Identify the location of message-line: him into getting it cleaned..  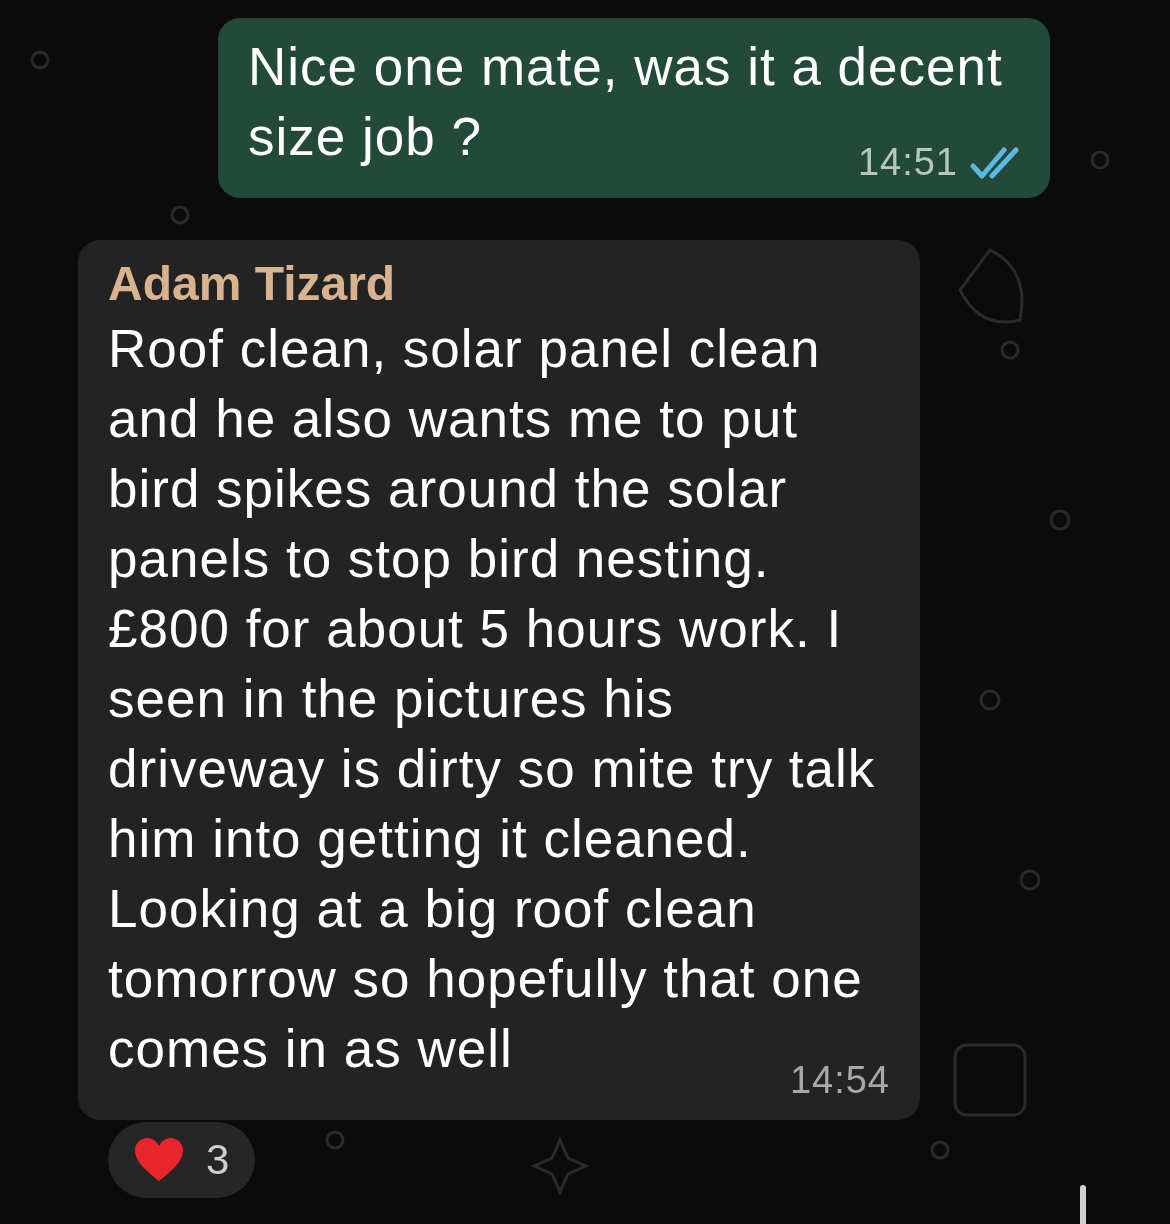
(430, 839).